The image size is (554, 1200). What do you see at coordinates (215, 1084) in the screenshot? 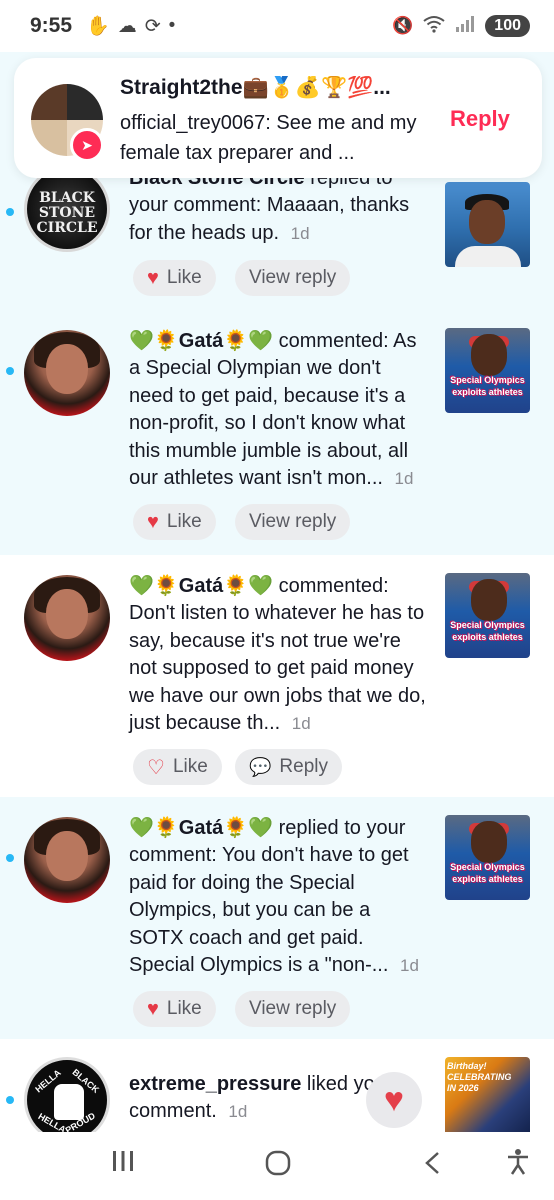
I see `username: extreme_pressure` at bounding box center [215, 1084].